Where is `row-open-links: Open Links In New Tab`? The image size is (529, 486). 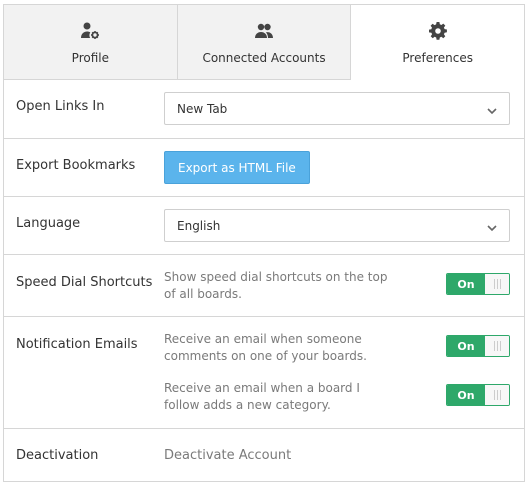 row-open-links: Open Links In New Tab is located at coordinates (264, 109).